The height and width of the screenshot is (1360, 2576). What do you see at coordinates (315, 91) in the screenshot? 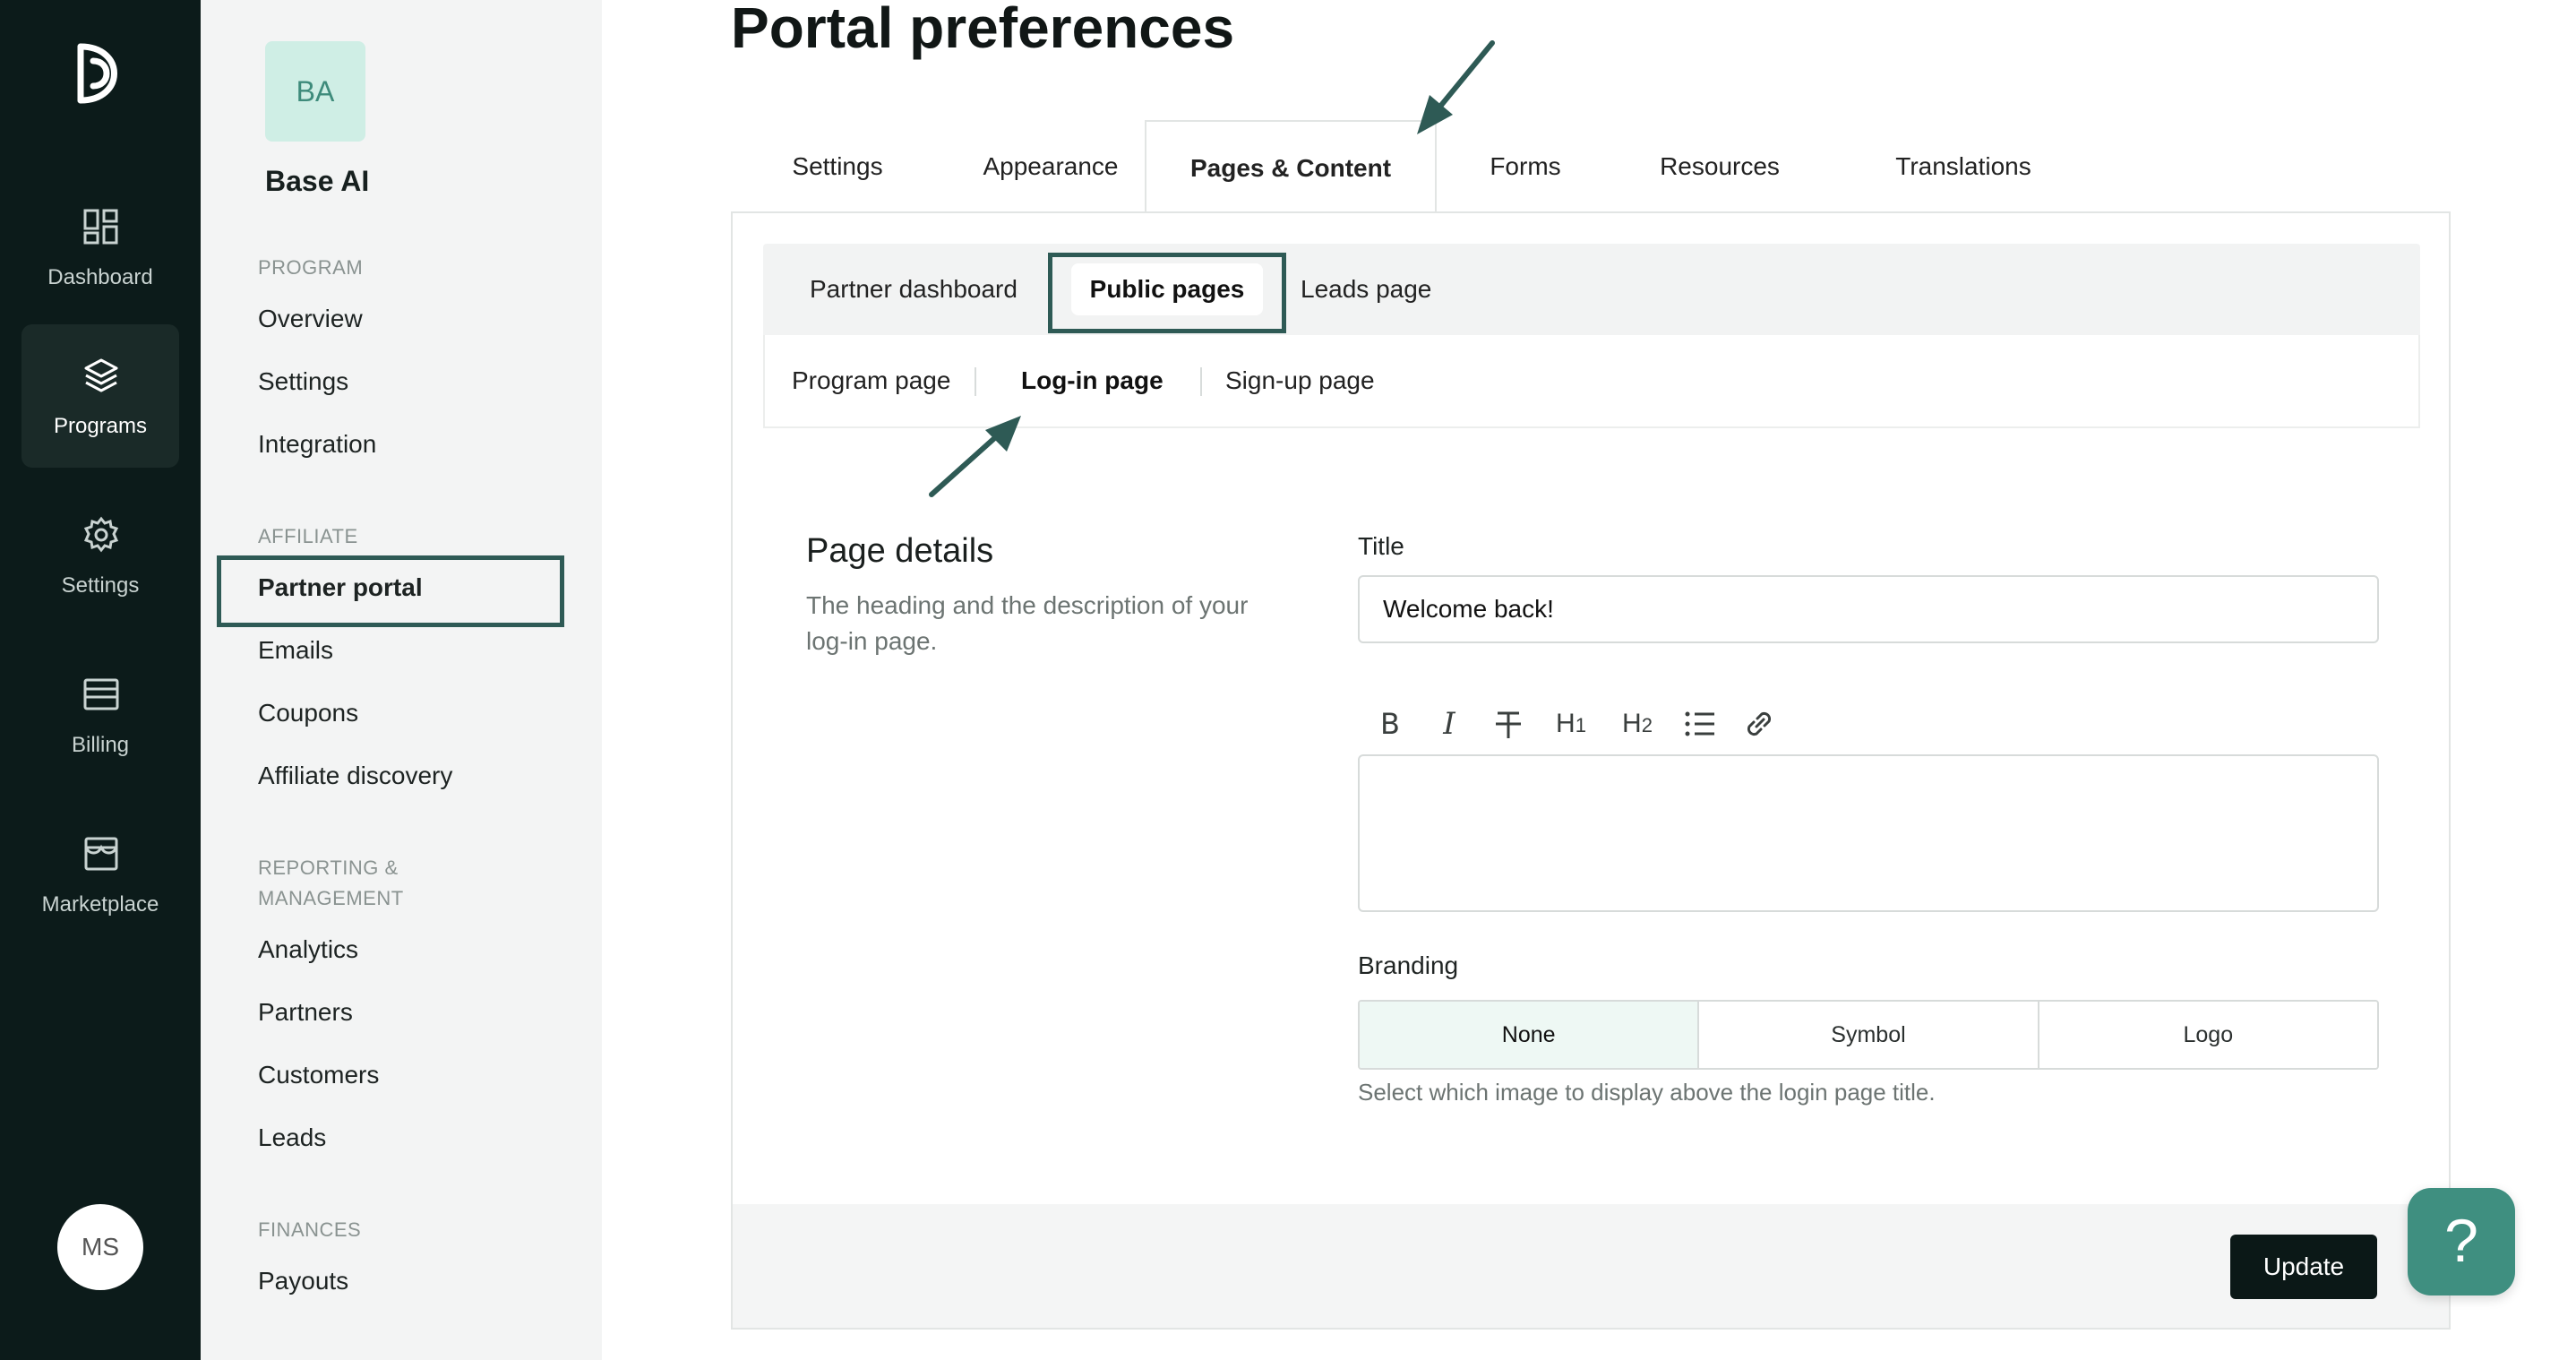
I see `org-avatar: BA` at bounding box center [315, 91].